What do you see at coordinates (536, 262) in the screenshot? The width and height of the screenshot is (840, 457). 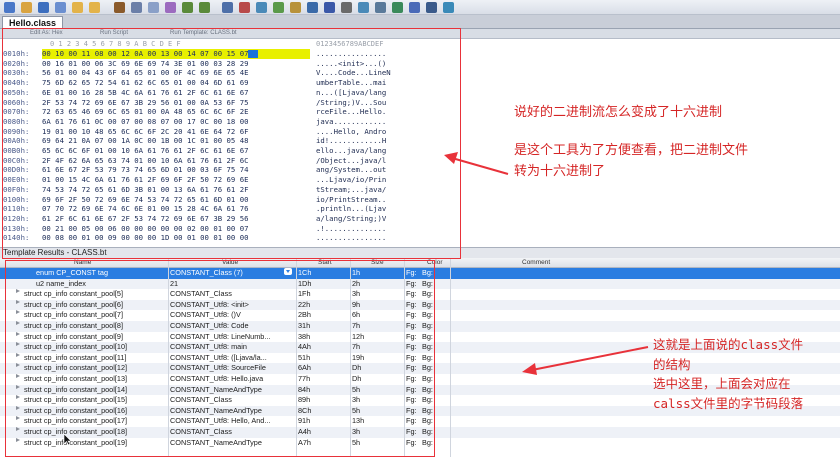 I see `col-header-comment: Comment` at bounding box center [536, 262].